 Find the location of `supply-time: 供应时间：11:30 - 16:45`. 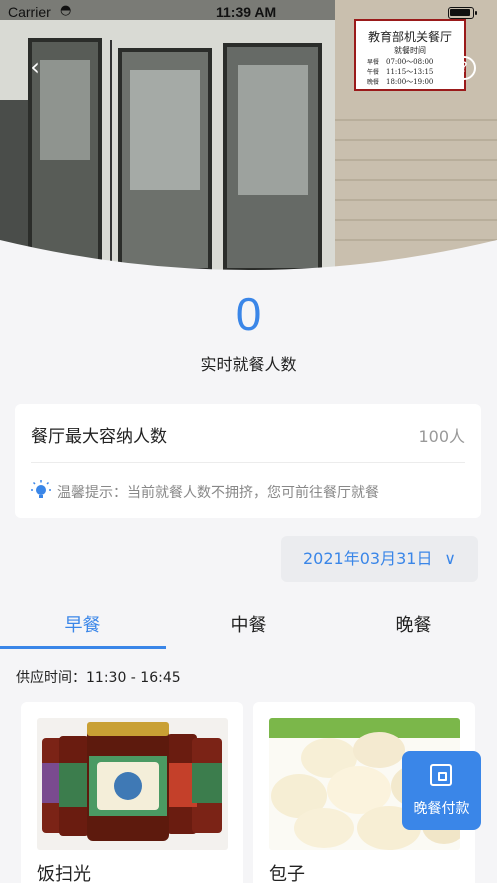

supply-time: 供应时间：11:30 - 16:45 is located at coordinates (98, 678).